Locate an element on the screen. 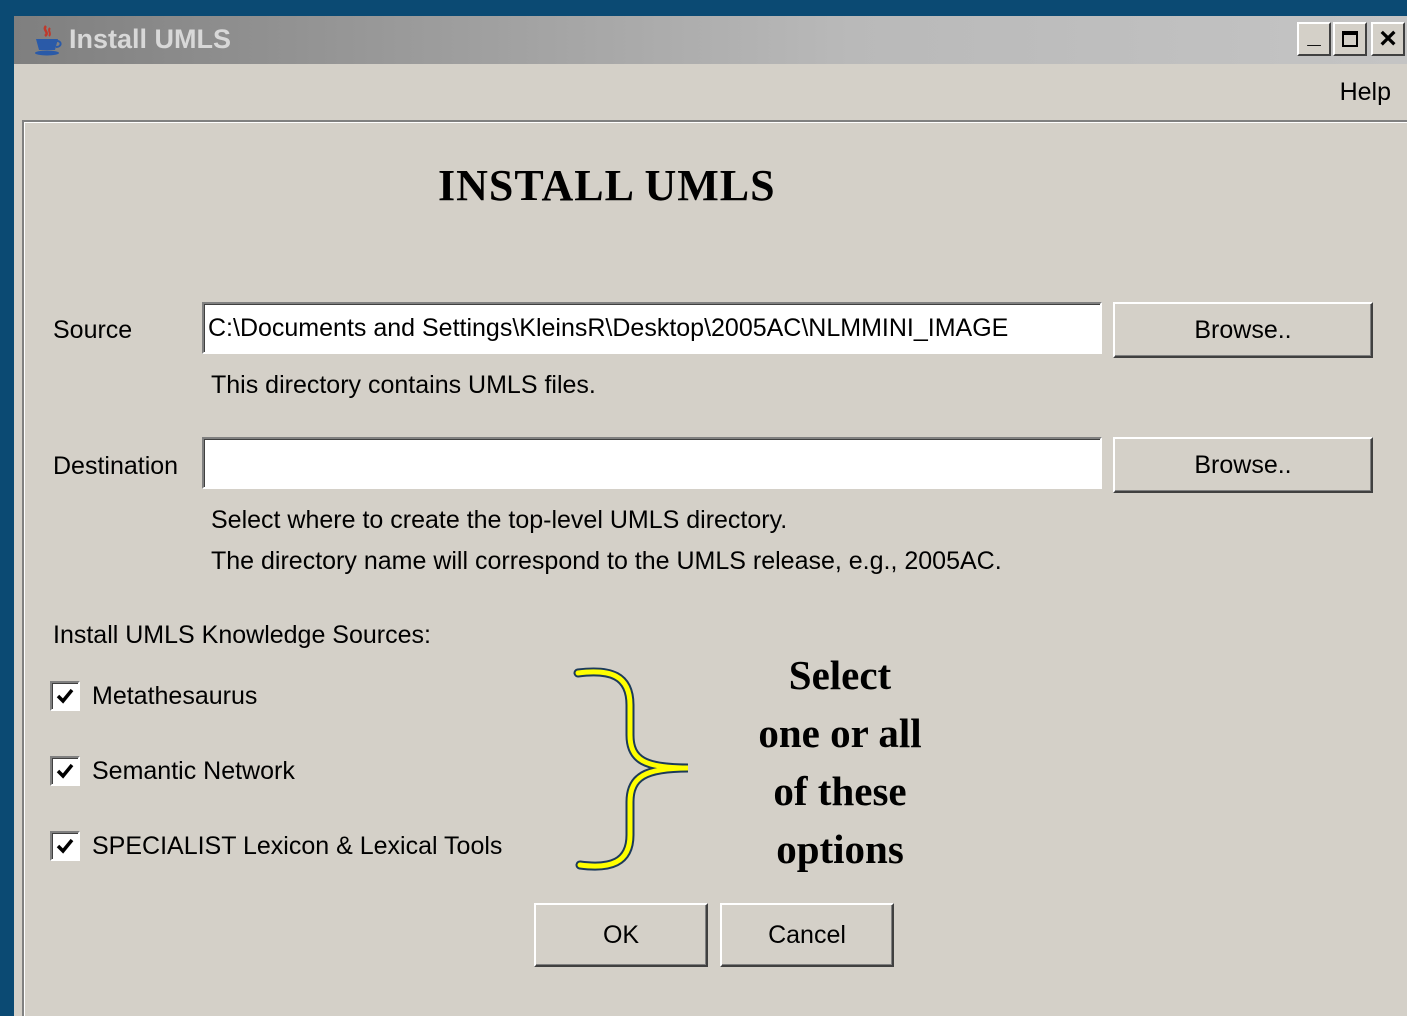  maximize-icon is located at coordinates (1350, 39).